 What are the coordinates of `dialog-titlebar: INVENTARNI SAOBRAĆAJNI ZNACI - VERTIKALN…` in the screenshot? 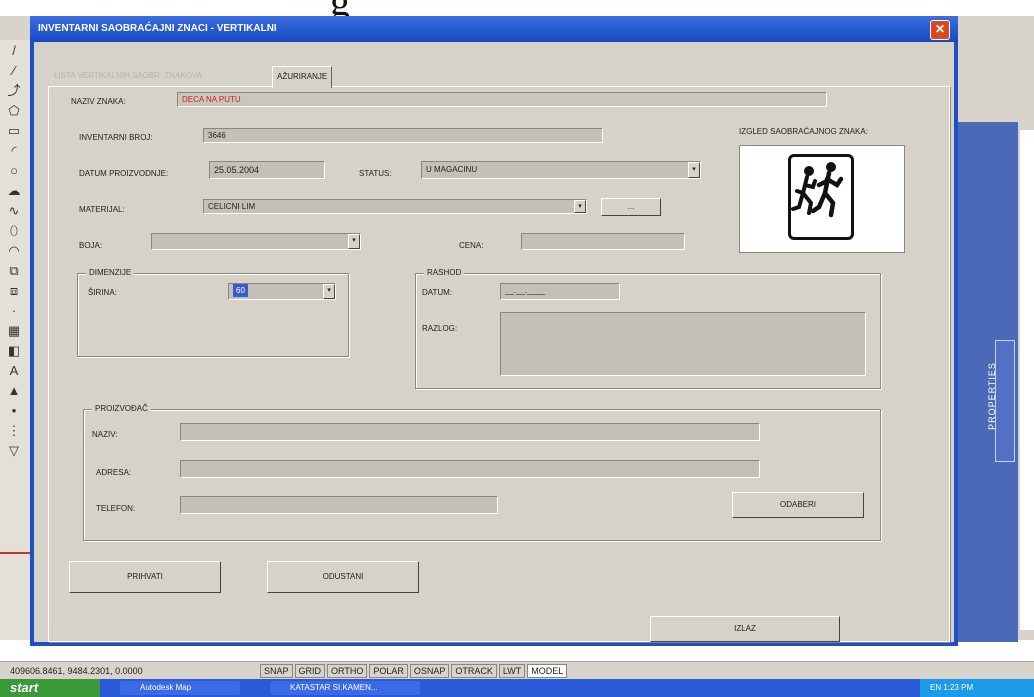 It's located at (494, 29).